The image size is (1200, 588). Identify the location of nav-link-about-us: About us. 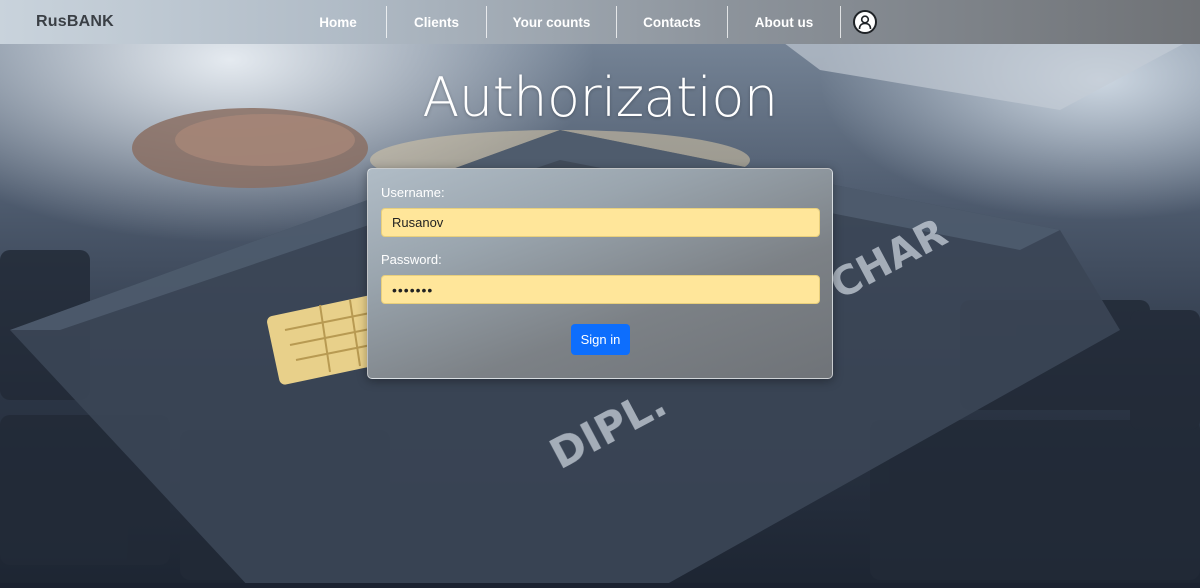
(784, 22).